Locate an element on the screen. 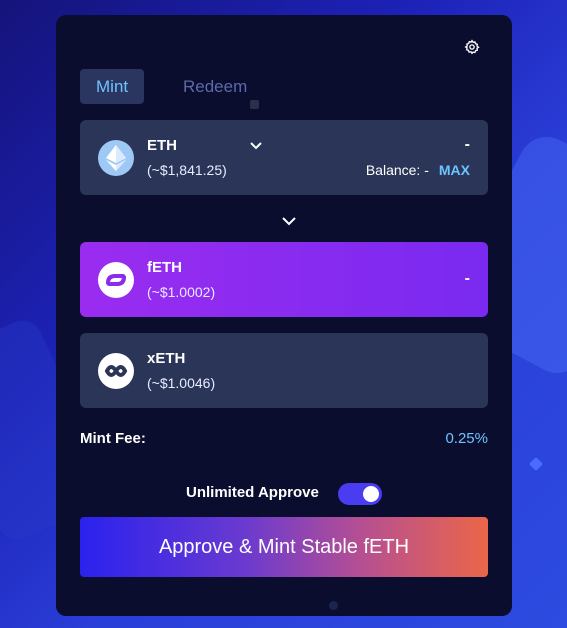  chevron-down-icon is located at coordinates (256, 146).